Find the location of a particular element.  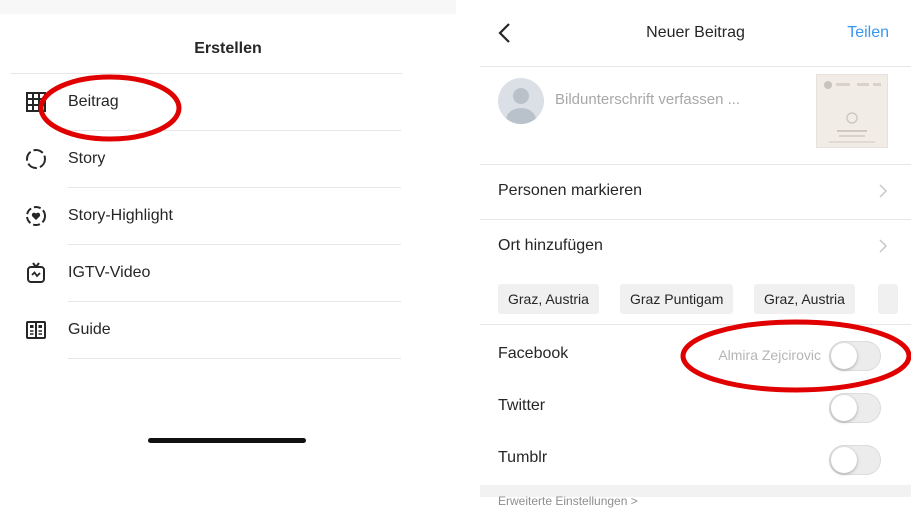

tag-people-row: Personen markieren is located at coordinates (695, 192).